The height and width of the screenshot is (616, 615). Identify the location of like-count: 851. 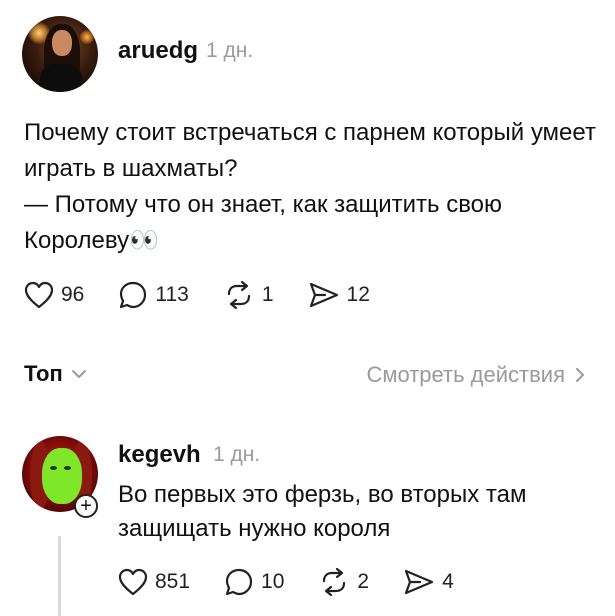
(173, 581).